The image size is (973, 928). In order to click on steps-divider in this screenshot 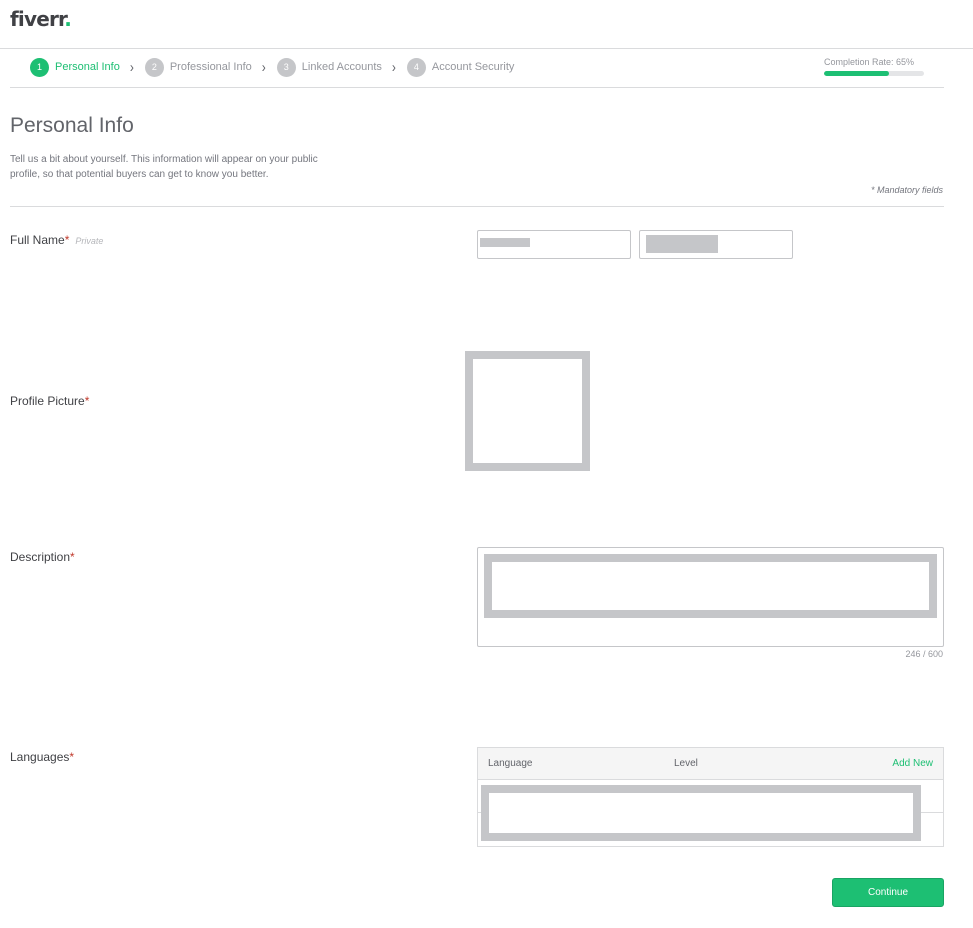, I will do `click(477, 87)`.